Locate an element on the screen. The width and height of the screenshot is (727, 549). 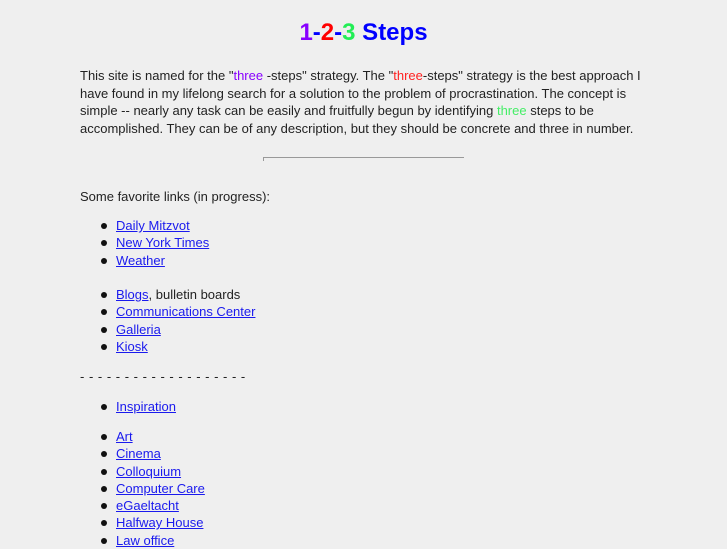
list-item: Computer Care is located at coordinates (152, 488).